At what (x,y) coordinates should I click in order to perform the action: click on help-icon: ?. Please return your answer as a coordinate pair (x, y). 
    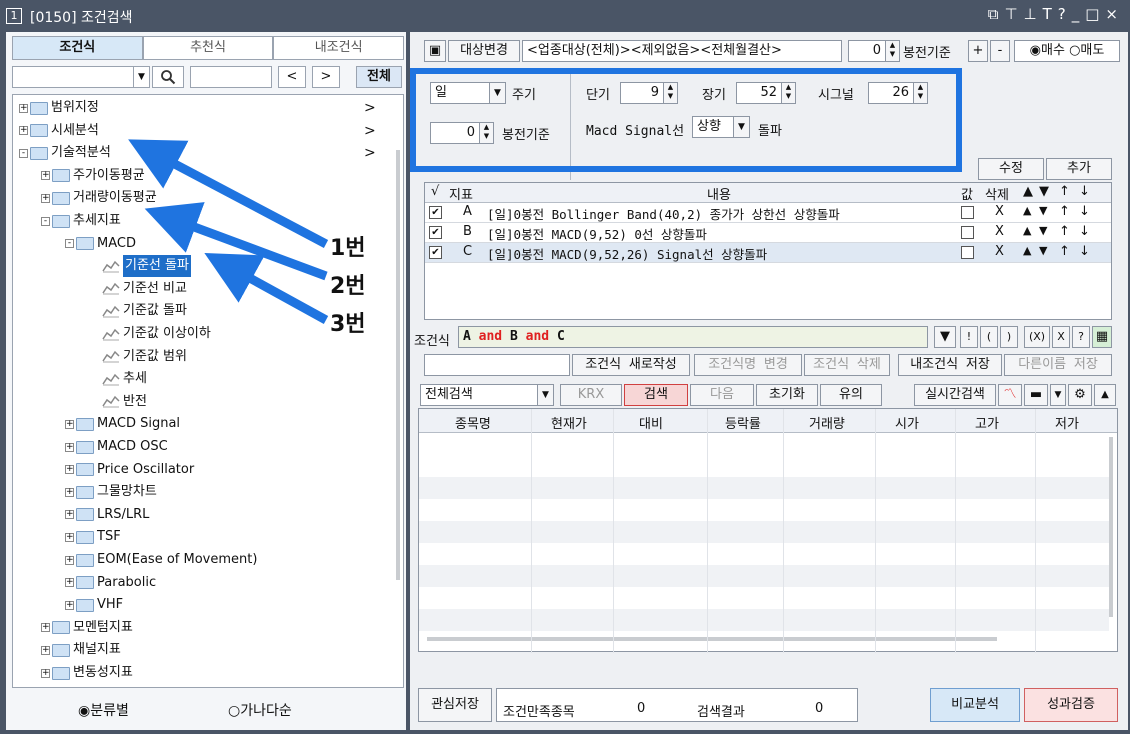
    Looking at the image, I should click on (1065, 14).